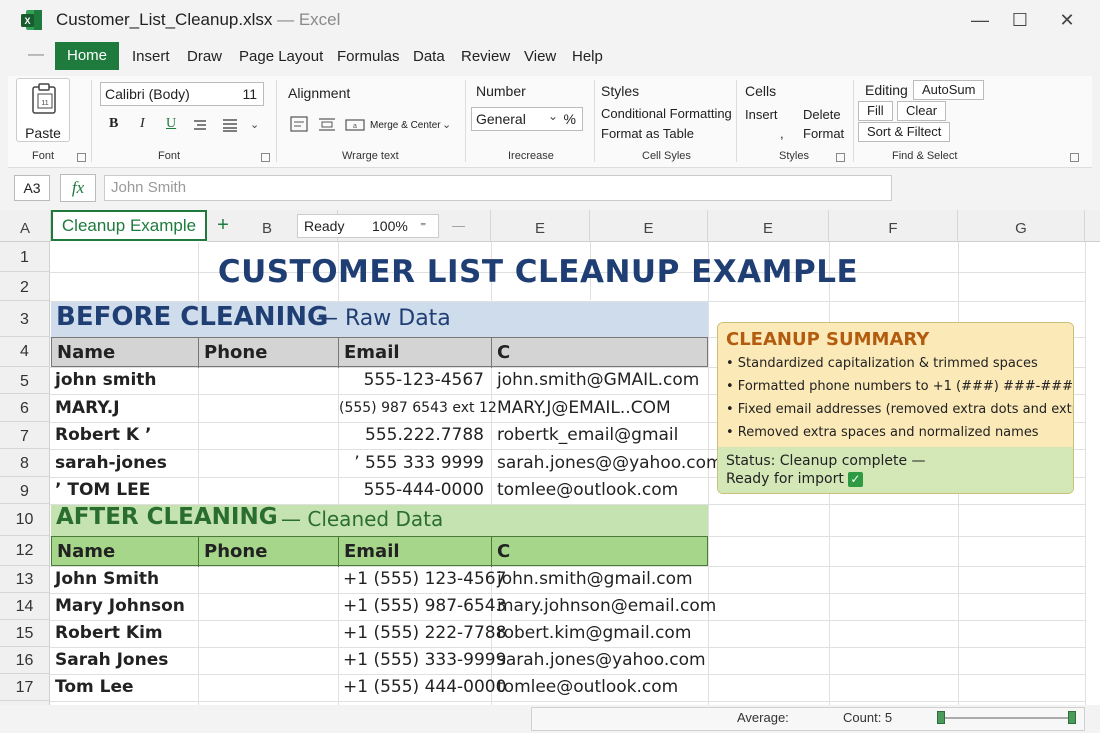  What do you see at coordinates (25, 286) in the screenshot?
I see `row-header: 2` at bounding box center [25, 286].